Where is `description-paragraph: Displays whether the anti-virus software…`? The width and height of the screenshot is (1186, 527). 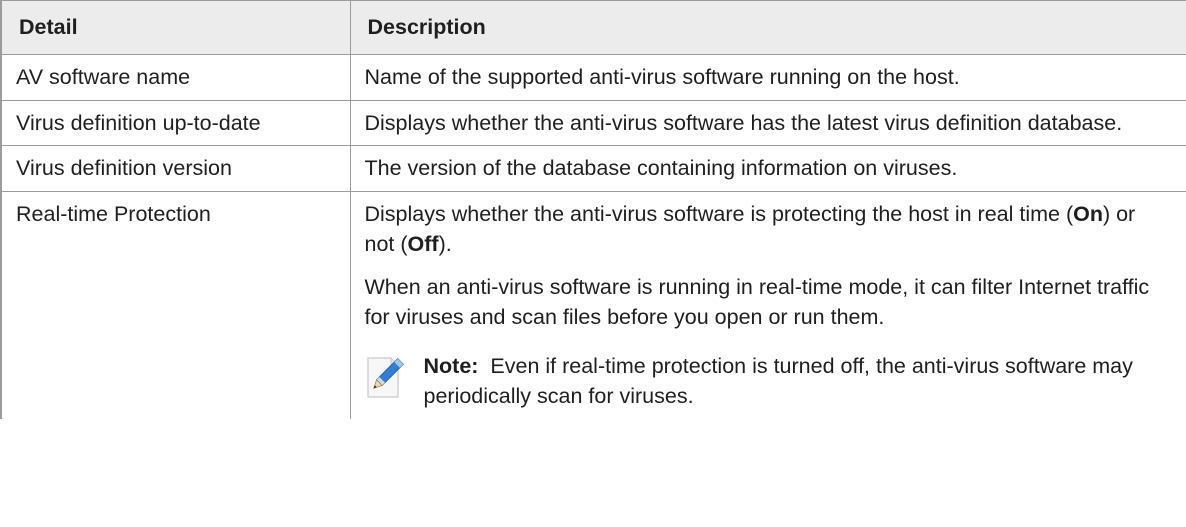
description-paragraph: Displays whether the anti-virus software… is located at coordinates (768, 229).